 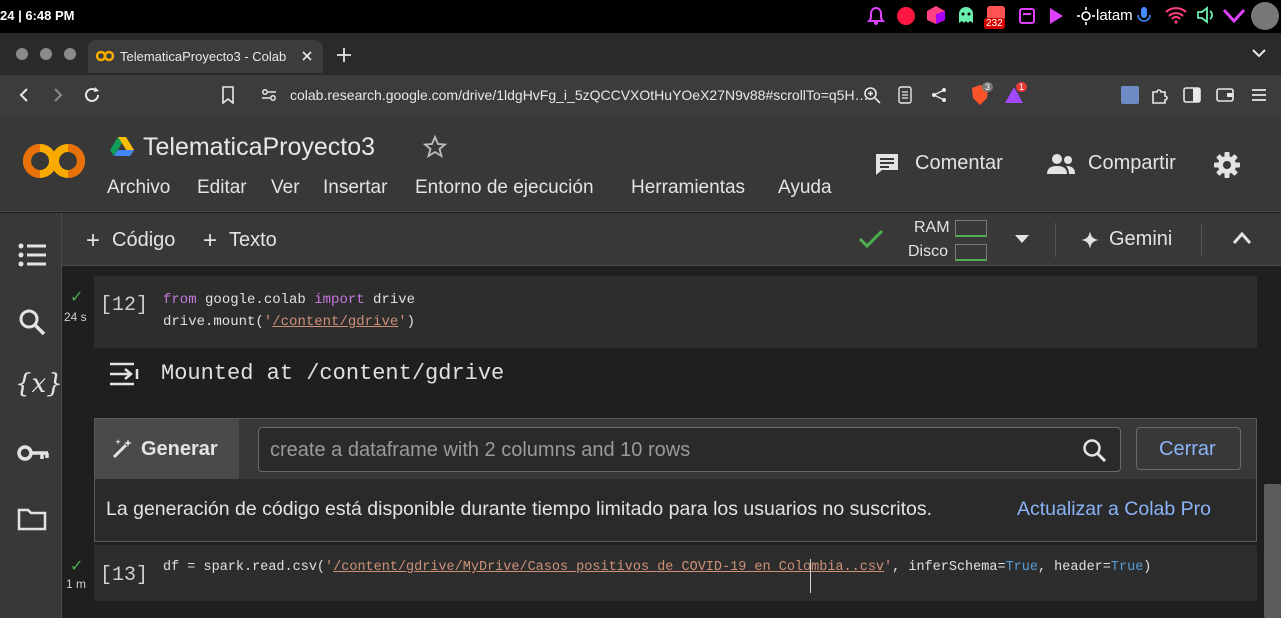 I want to click on people-icon, so click(x=1061, y=164).